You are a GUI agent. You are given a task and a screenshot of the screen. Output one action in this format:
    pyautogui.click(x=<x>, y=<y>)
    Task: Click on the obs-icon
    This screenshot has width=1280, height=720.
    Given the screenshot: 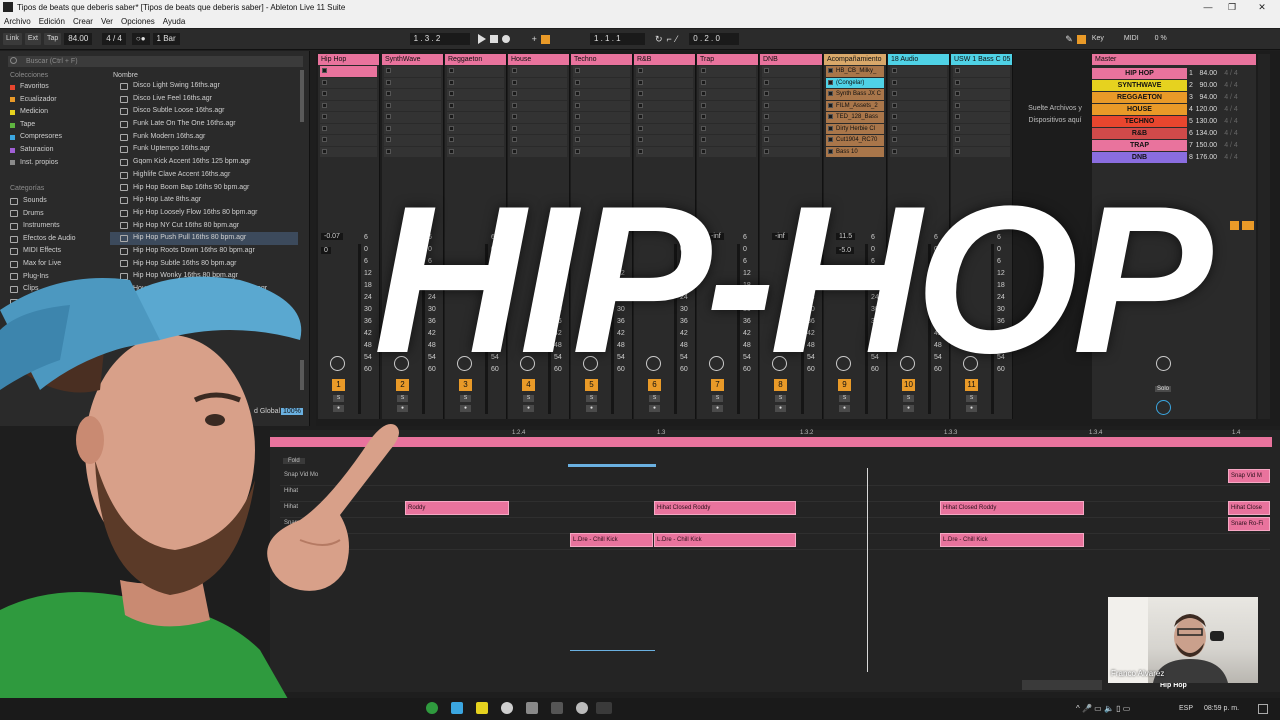 What is the action you would take?
    pyautogui.click(x=582, y=708)
    